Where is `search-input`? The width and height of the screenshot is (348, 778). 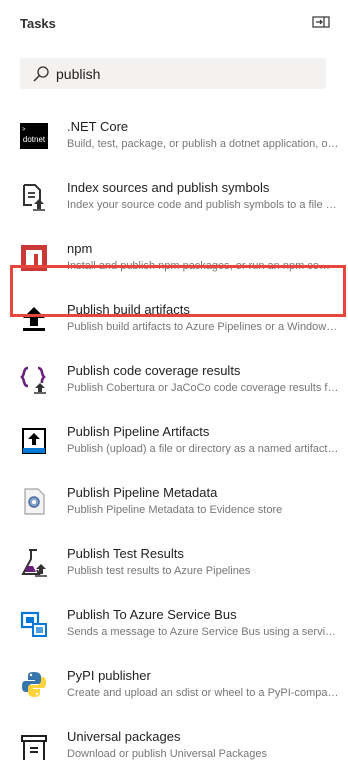 search-input is located at coordinates (186, 73).